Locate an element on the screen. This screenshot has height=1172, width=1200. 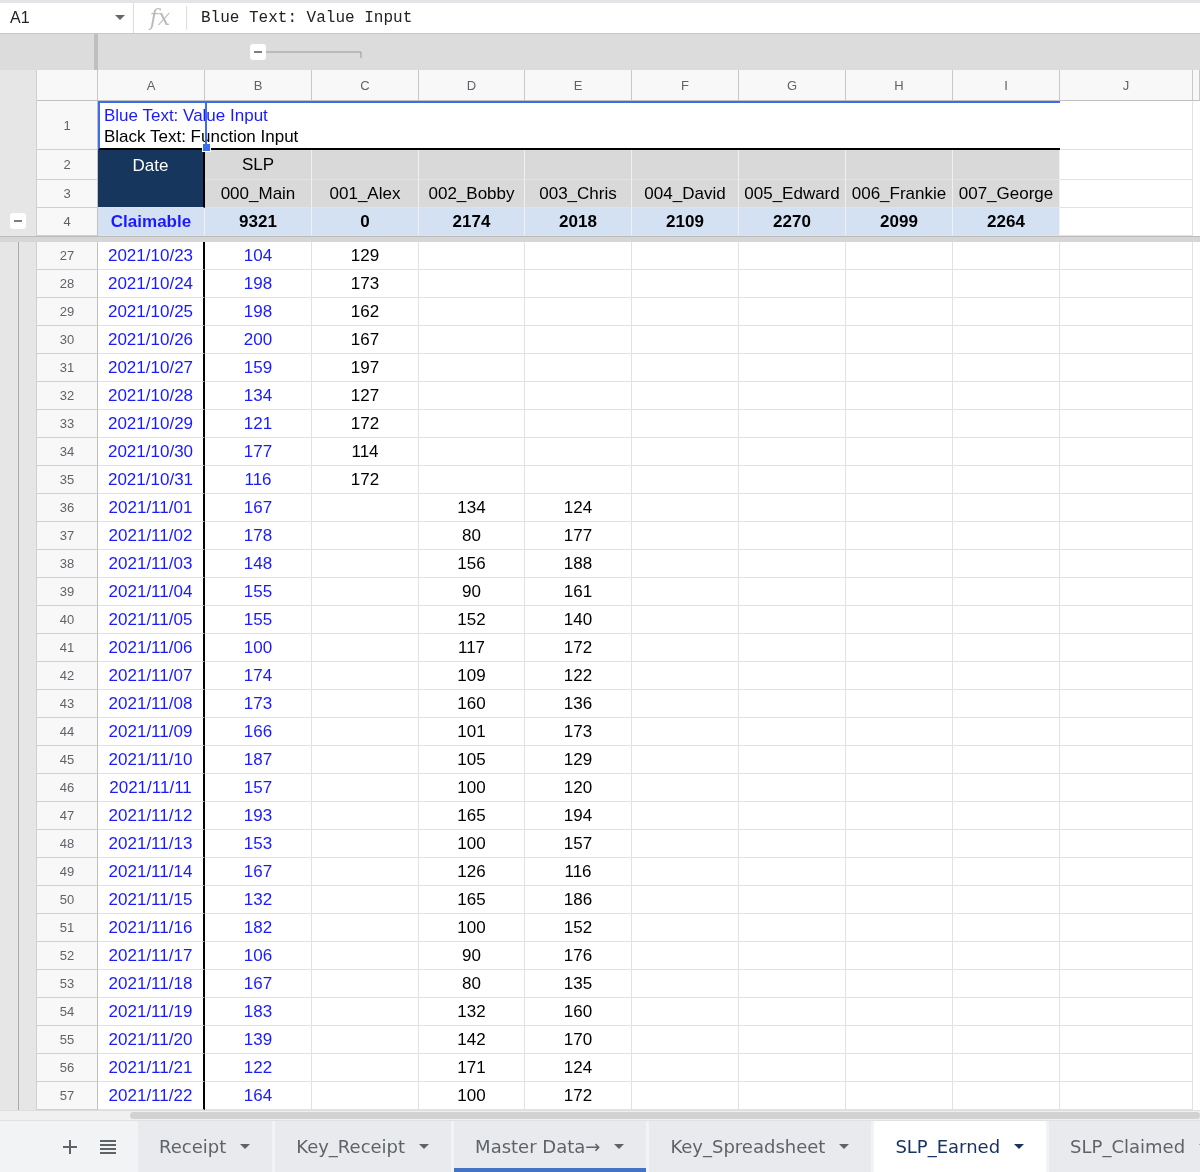
row-header: 3 is located at coordinates (67, 194).